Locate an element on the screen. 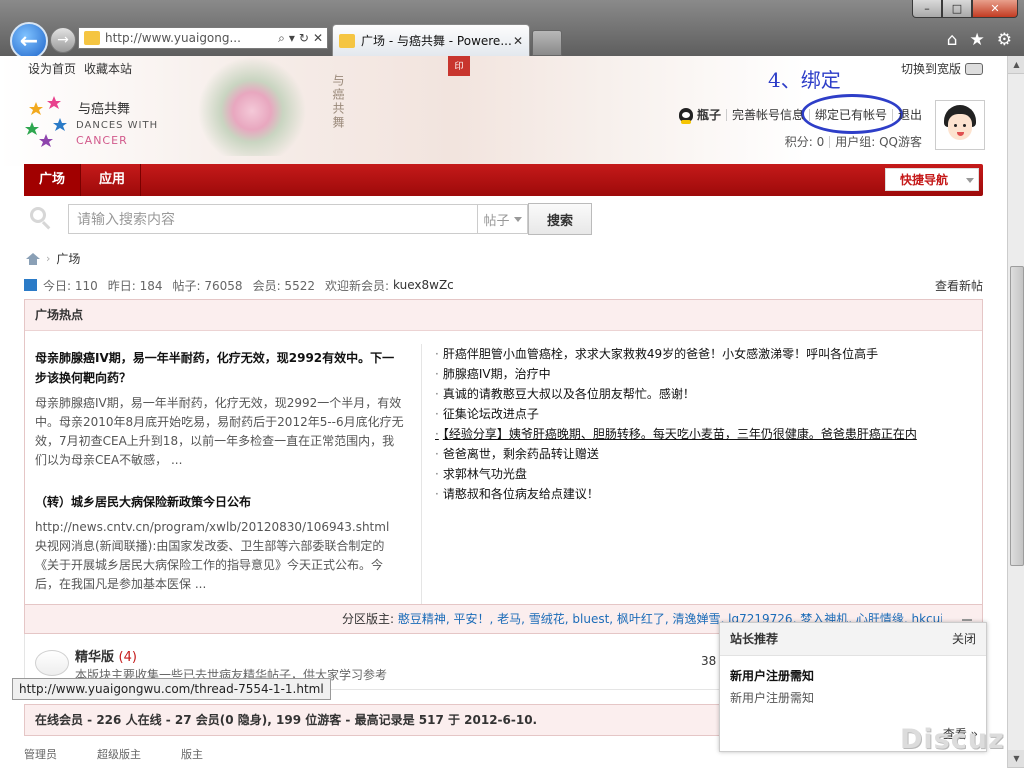 The height and width of the screenshot is (768, 1024). annotation-label: 4、绑定 is located at coordinates (804, 80).